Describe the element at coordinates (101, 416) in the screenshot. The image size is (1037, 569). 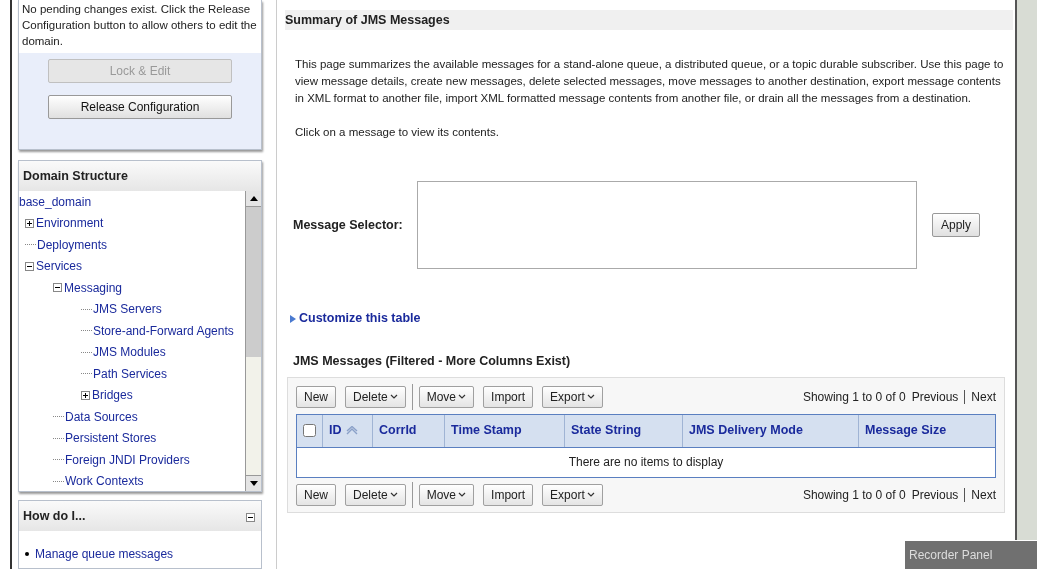
I see `tree-item: Data Sources` at that location.